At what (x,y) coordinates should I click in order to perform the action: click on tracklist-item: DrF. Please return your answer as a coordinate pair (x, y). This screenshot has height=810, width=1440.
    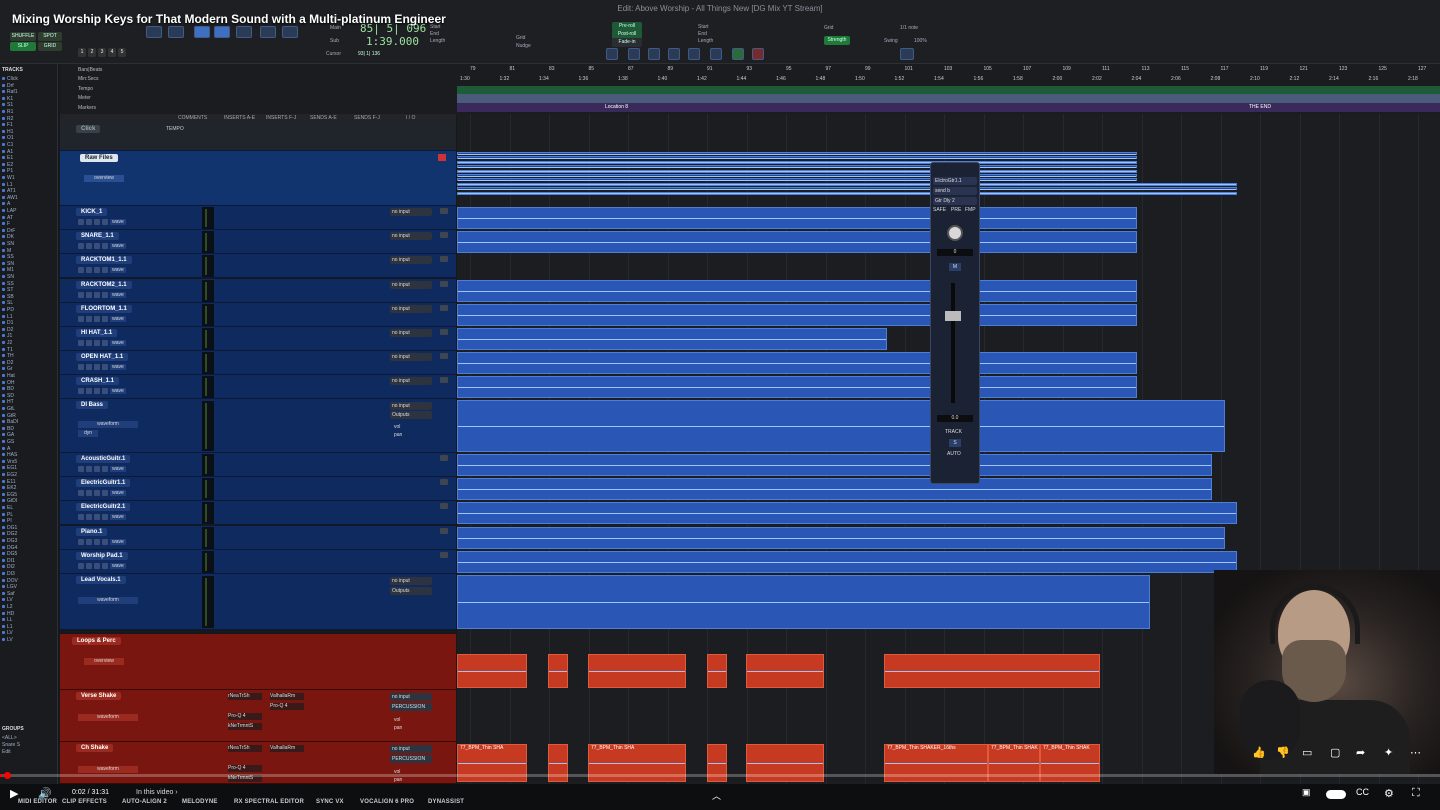
    Looking at the image, I should click on (8, 231).